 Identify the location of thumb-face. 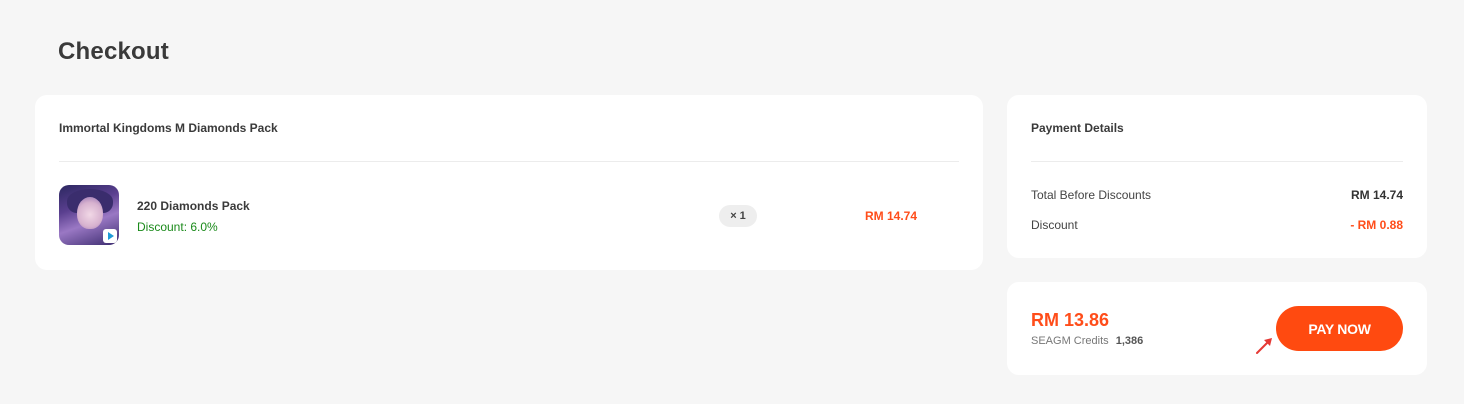
(90, 213).